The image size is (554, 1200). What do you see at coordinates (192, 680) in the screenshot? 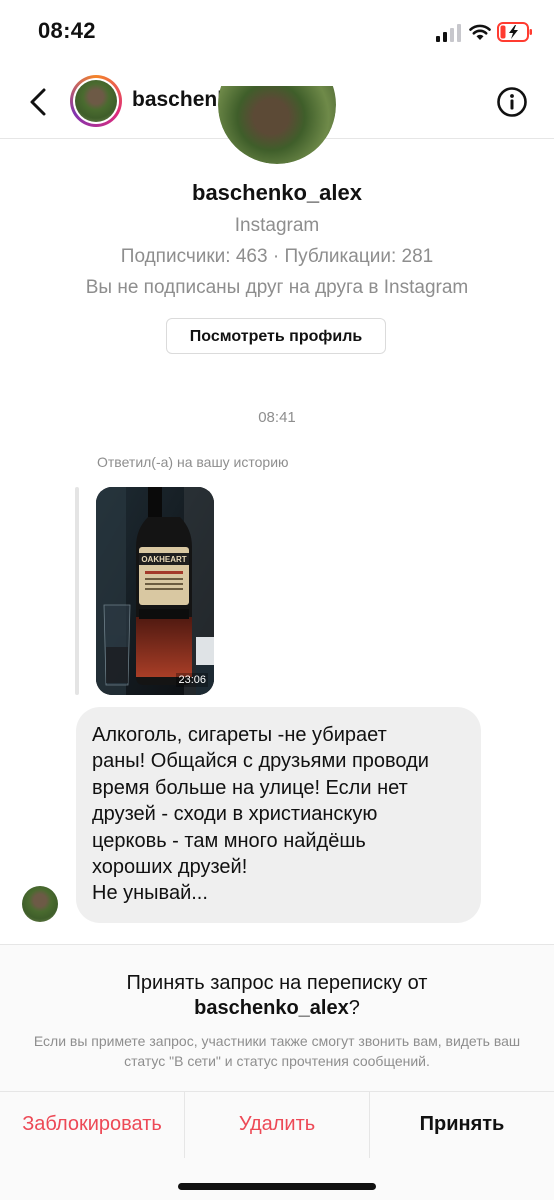
I see `story-duration: 23:06` at bounding box center [192, 680].